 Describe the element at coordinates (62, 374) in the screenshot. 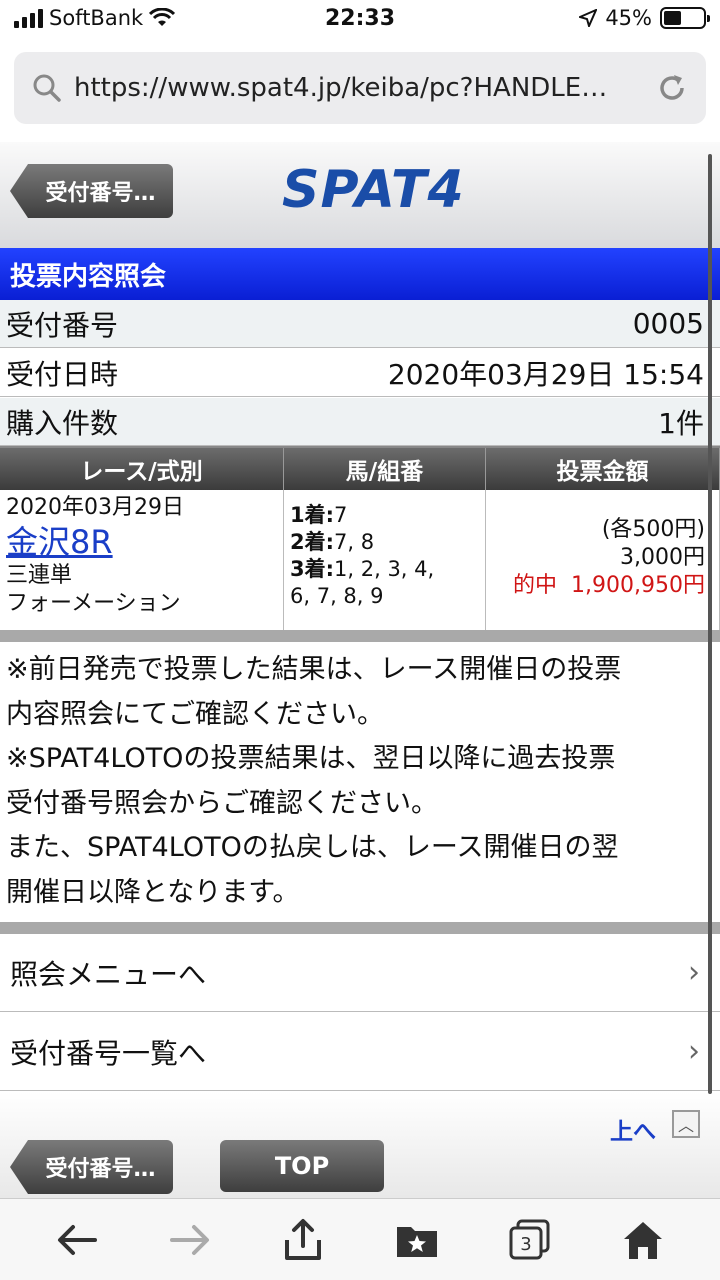

I see `info-label: 受付日時` at that location.